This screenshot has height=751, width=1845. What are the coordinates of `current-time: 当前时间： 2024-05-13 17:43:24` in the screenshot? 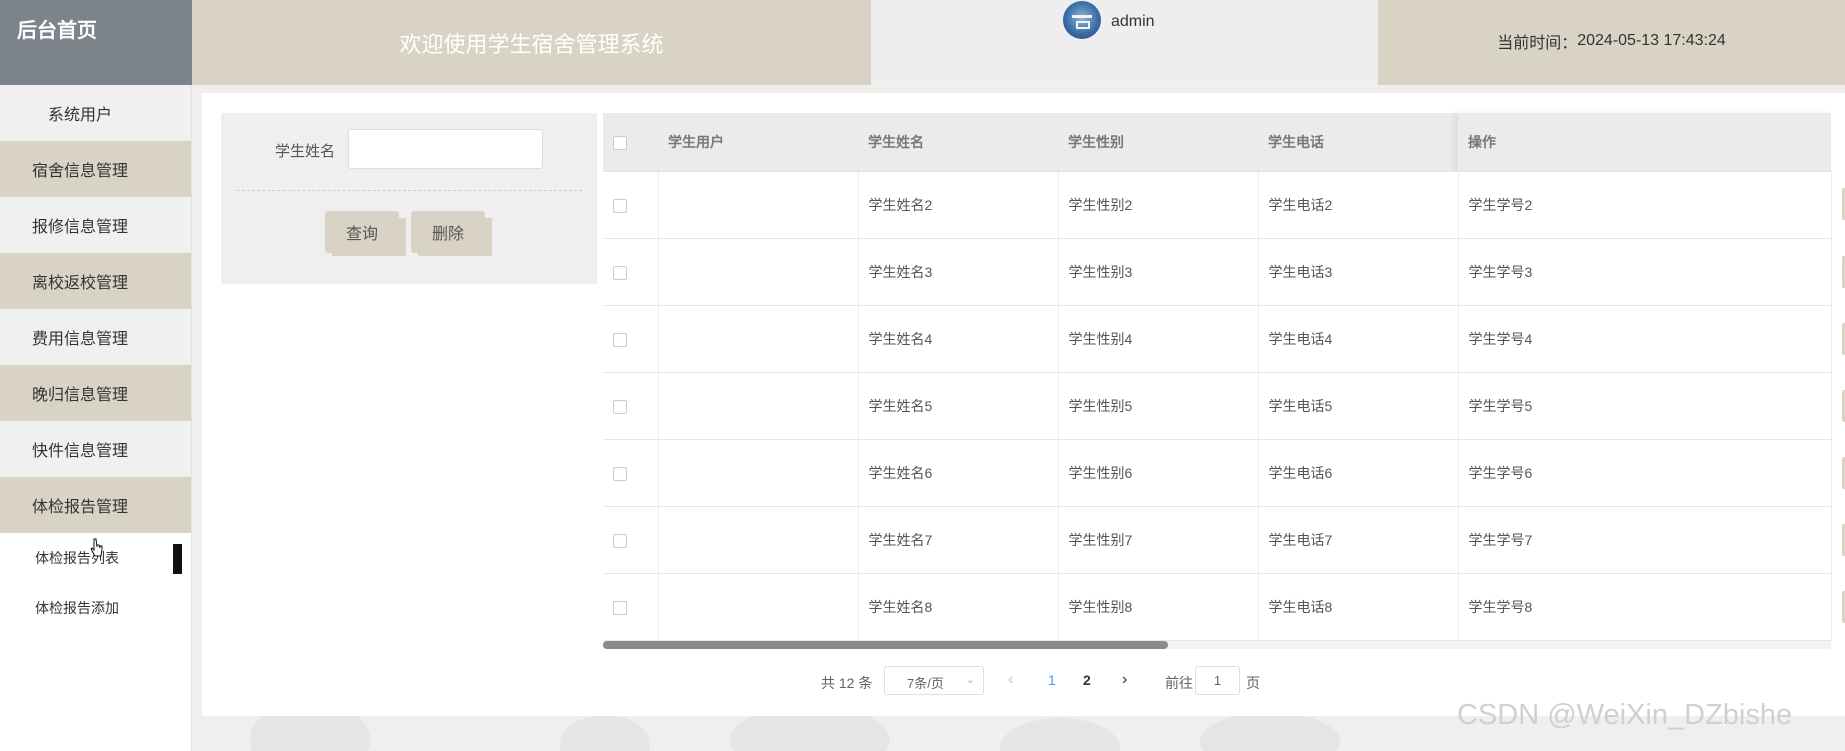 It's located at (1611, 42).